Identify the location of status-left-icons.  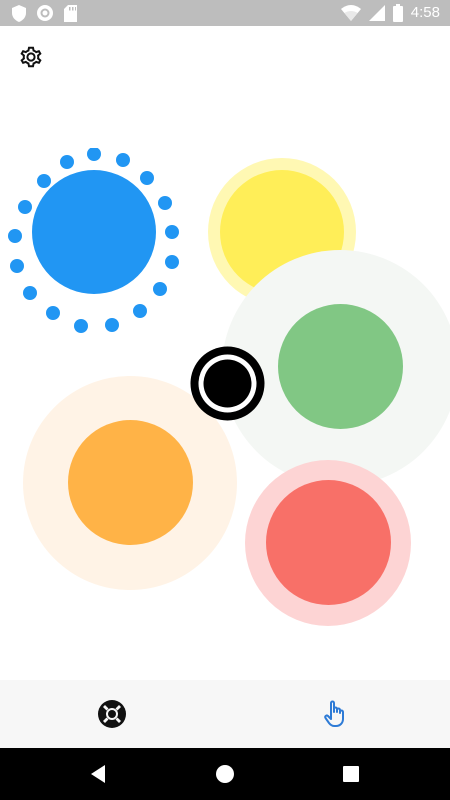
(44, 13).